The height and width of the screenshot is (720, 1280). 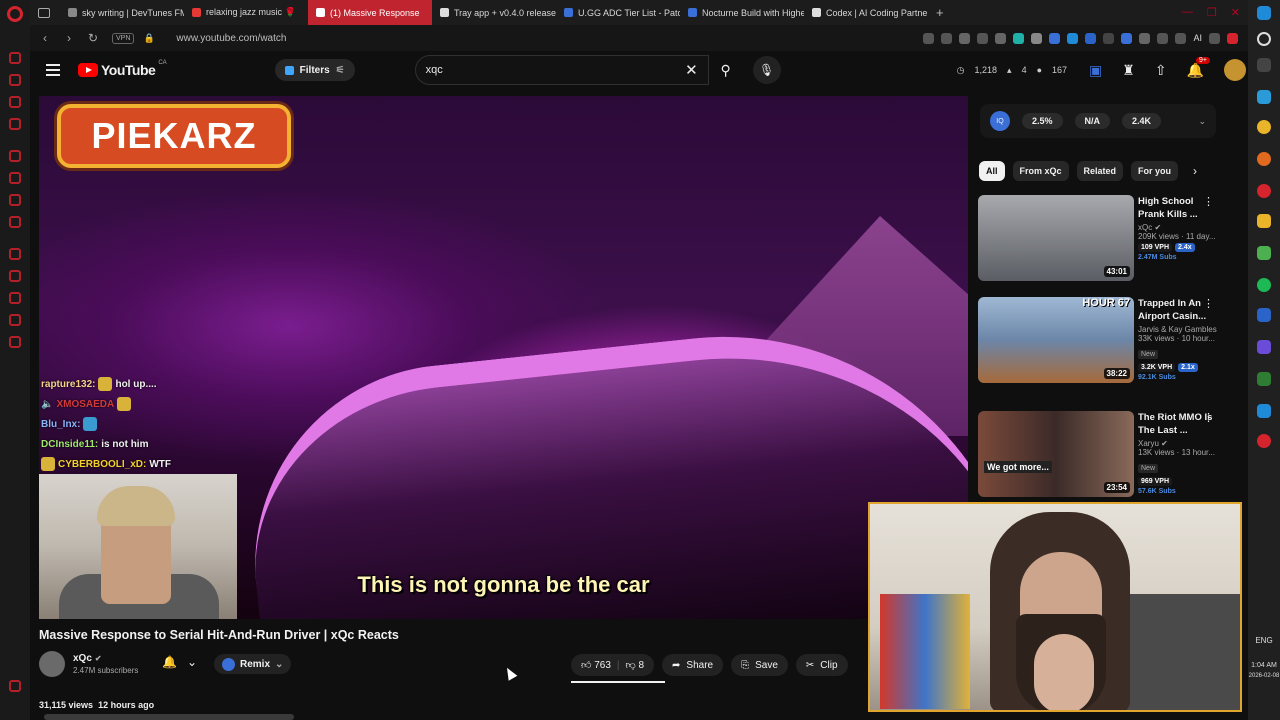 What do you see at coordinates (1264, 127) in the screenshot?
I see `chrome-icon` at bounding box center [1264, 127].